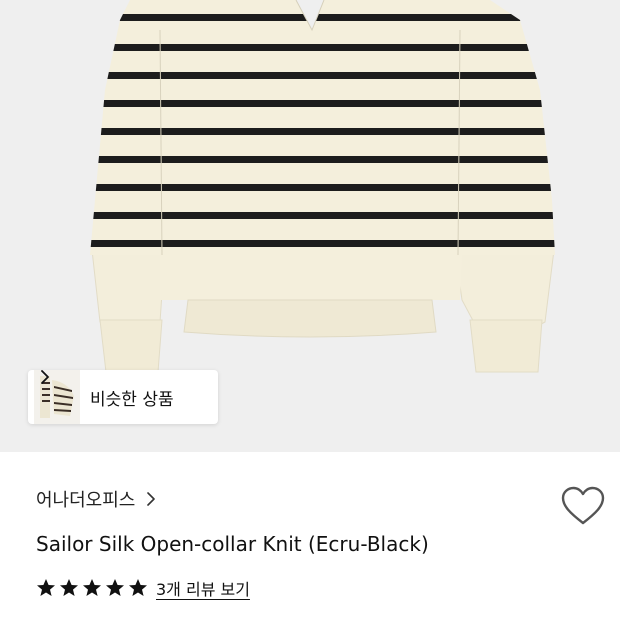 Image resolution: width=620 pixels, height=620 pixels. I want to click on similar-products-button: 비슷한 상품, so click(123, 397).